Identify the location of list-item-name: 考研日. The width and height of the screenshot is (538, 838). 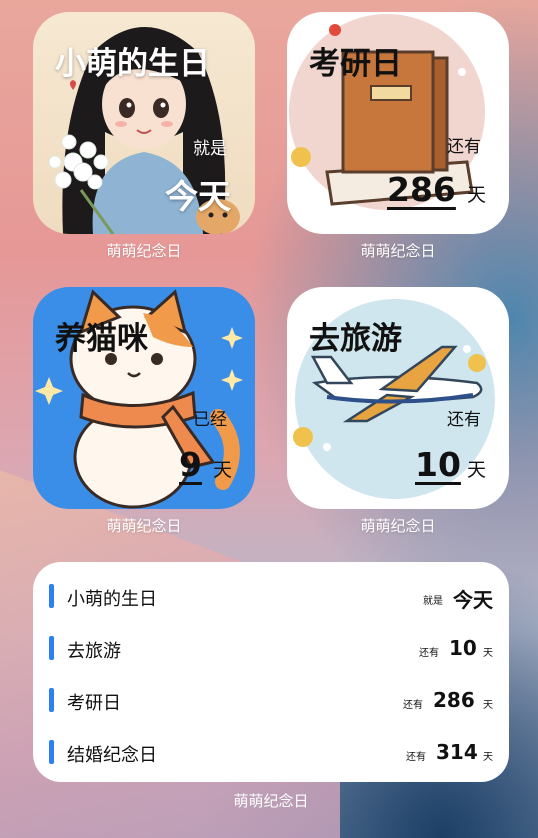
(94, 703).